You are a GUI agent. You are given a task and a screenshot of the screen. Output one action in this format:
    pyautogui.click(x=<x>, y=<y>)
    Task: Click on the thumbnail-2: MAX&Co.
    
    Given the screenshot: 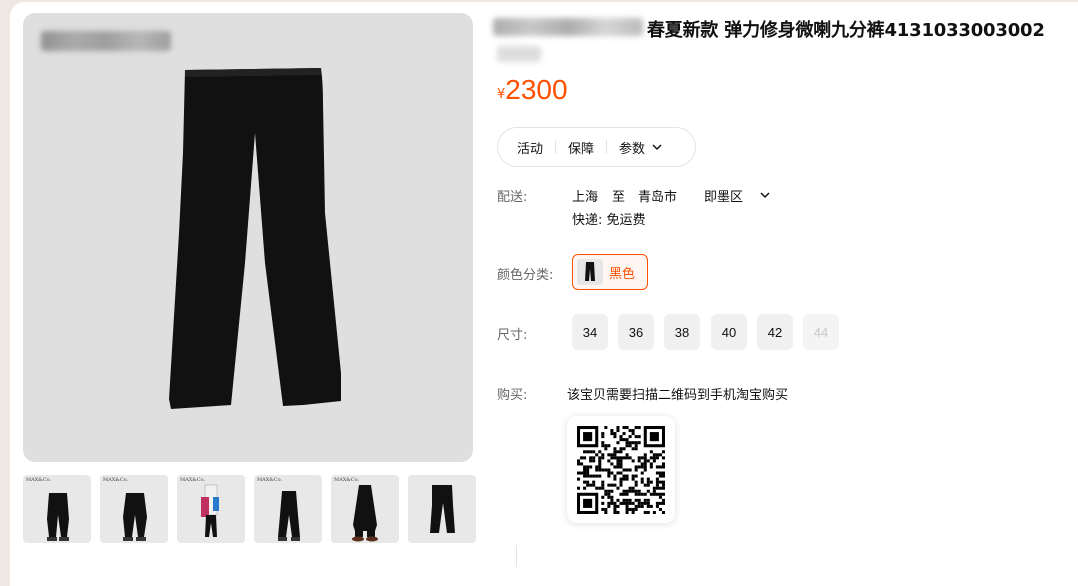 What is the action you would take?
    pyautogui.click(x=134, y=509)
    